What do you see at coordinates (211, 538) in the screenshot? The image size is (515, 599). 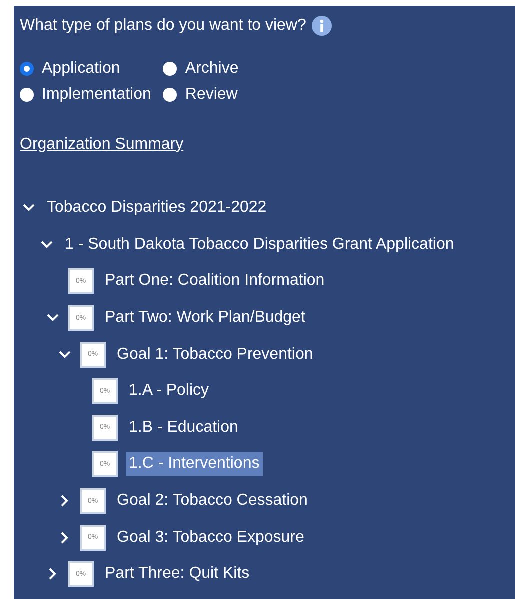 I see `tree-item: Goal 3: Tobacco Exposure` at bounding box center [211, 538].